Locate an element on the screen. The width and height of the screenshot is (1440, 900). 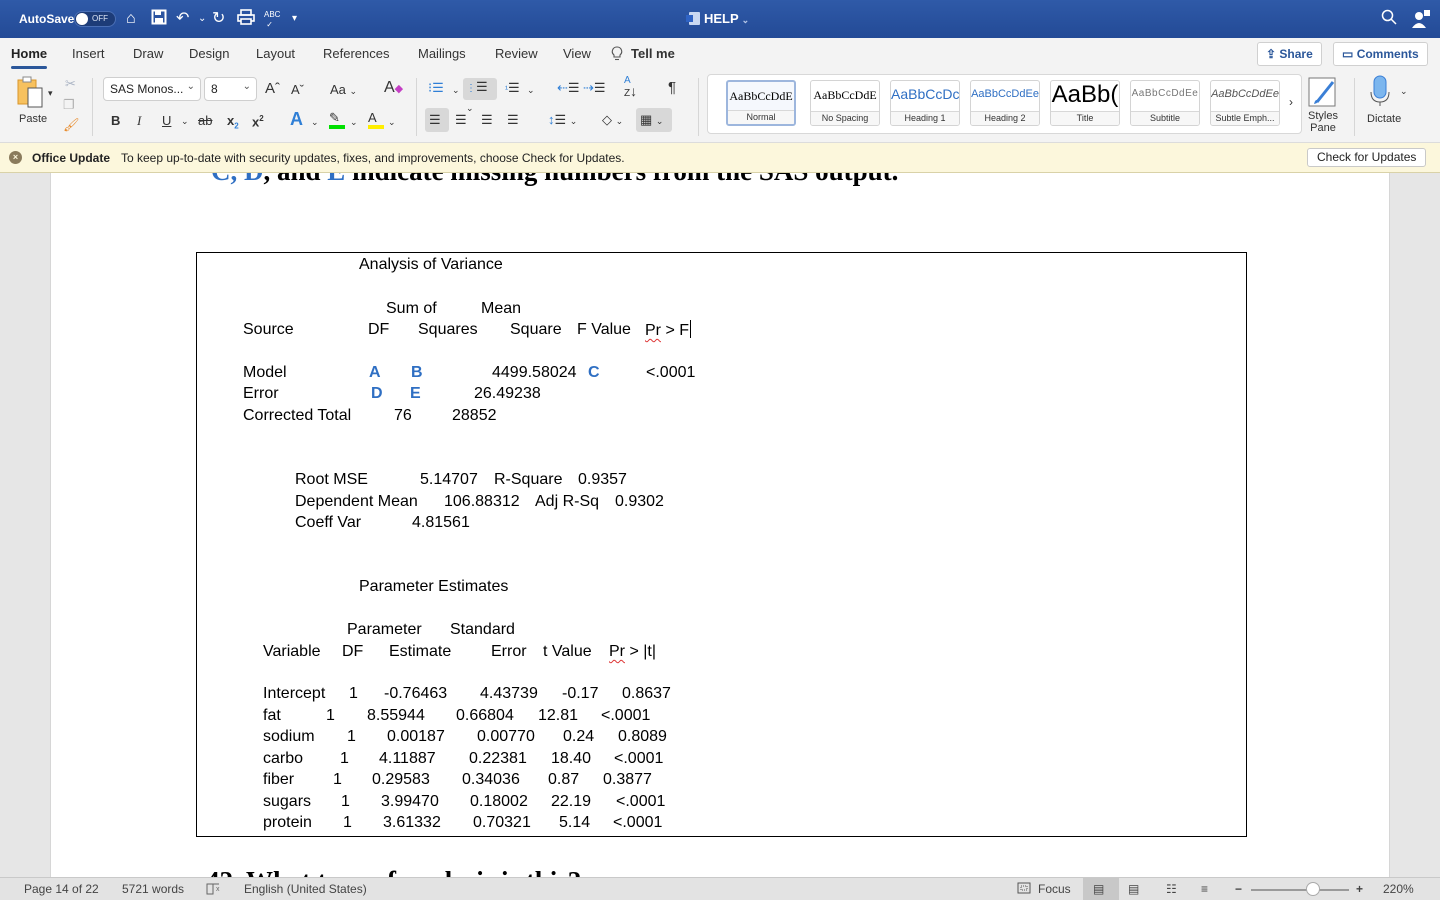
italic-icon: I is located at coordinates (139, 121).